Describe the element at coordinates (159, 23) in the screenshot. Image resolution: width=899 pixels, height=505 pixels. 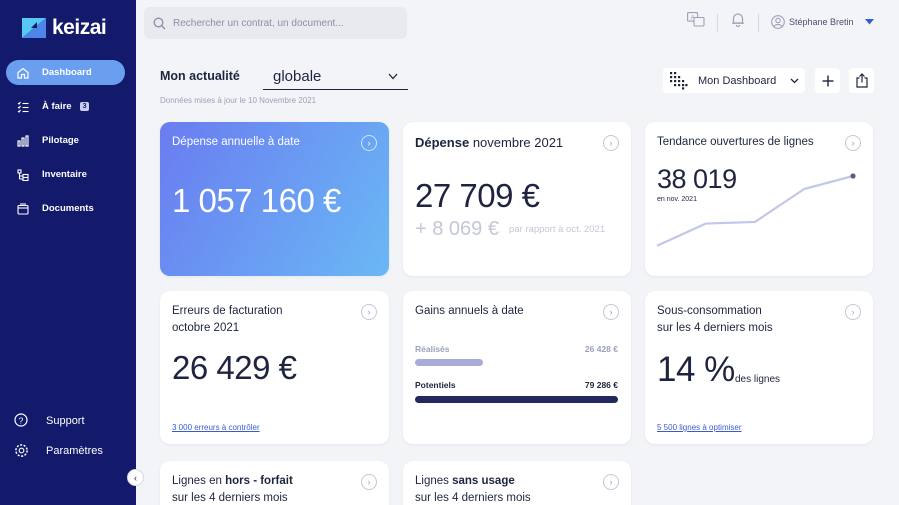
I see `search-icon` at that location.